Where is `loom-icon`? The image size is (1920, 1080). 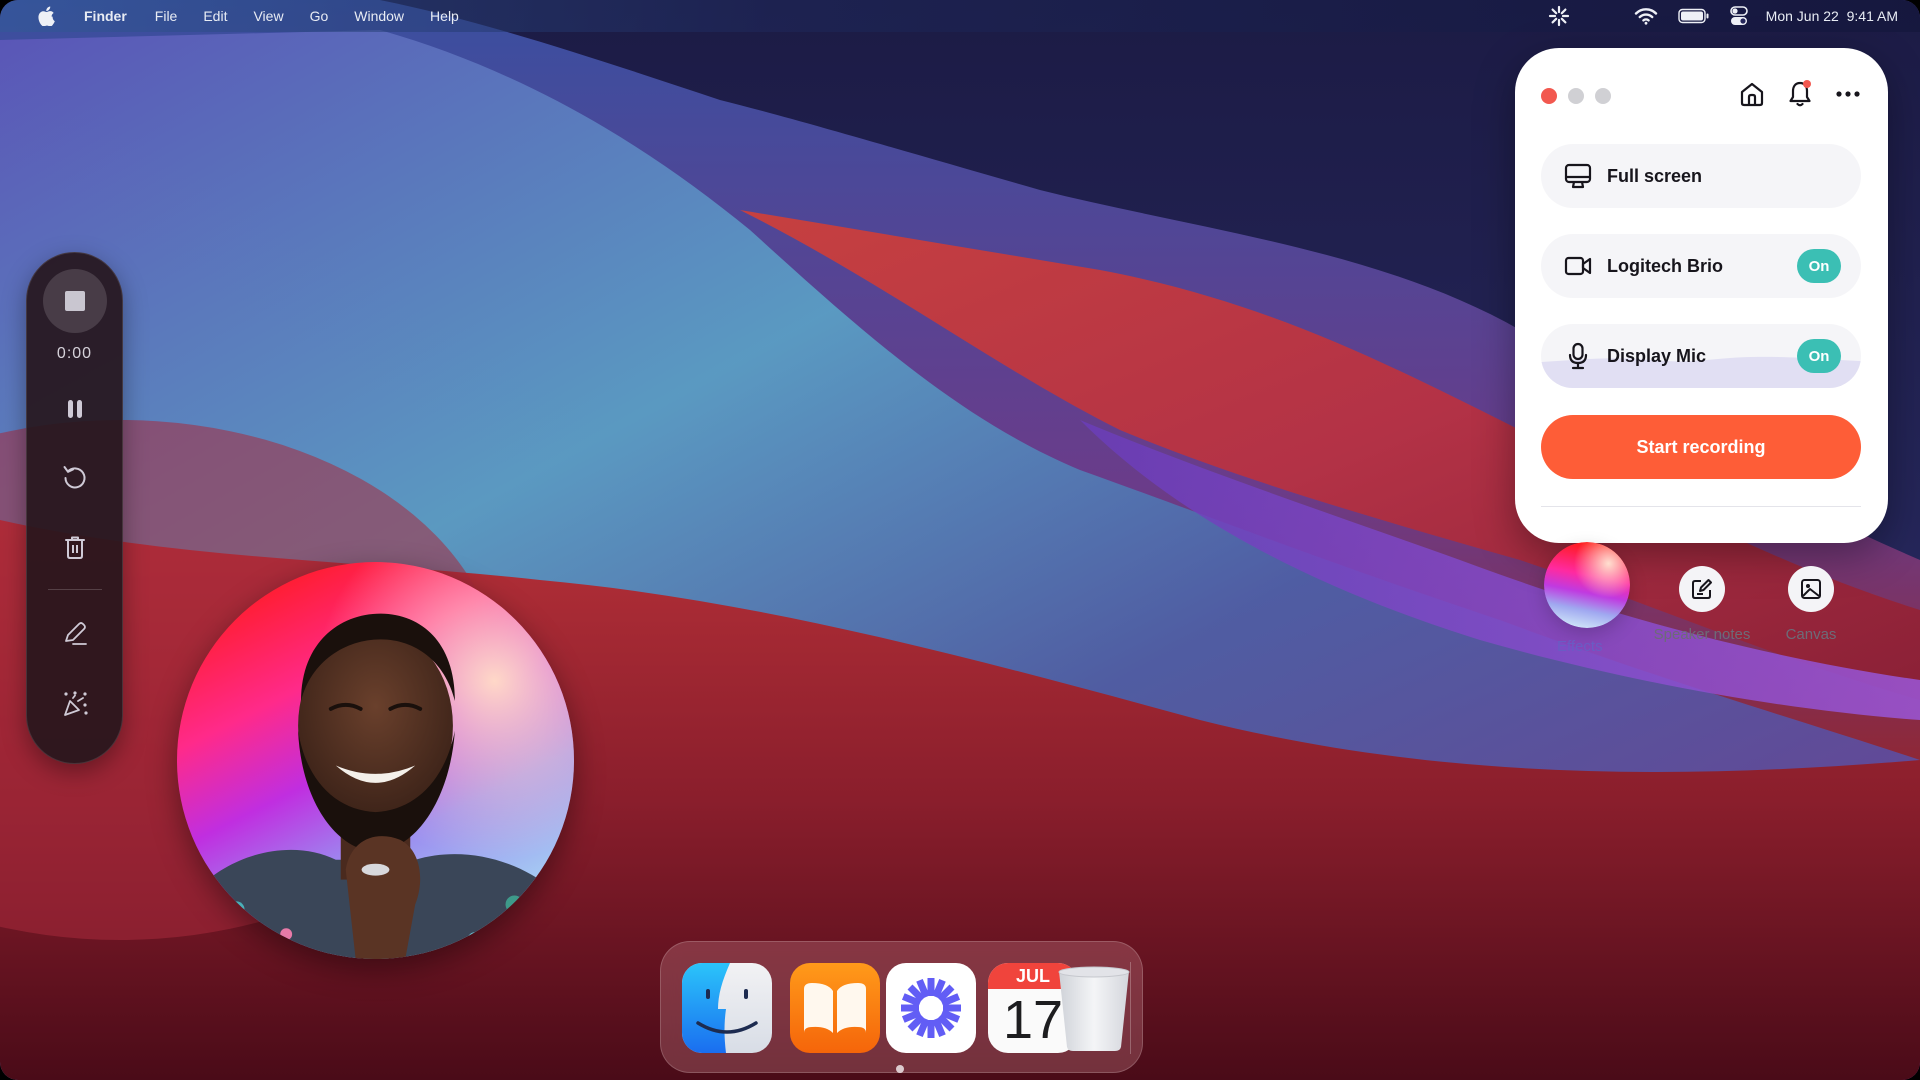
loom-icon is located at coordinates (931, 1008).